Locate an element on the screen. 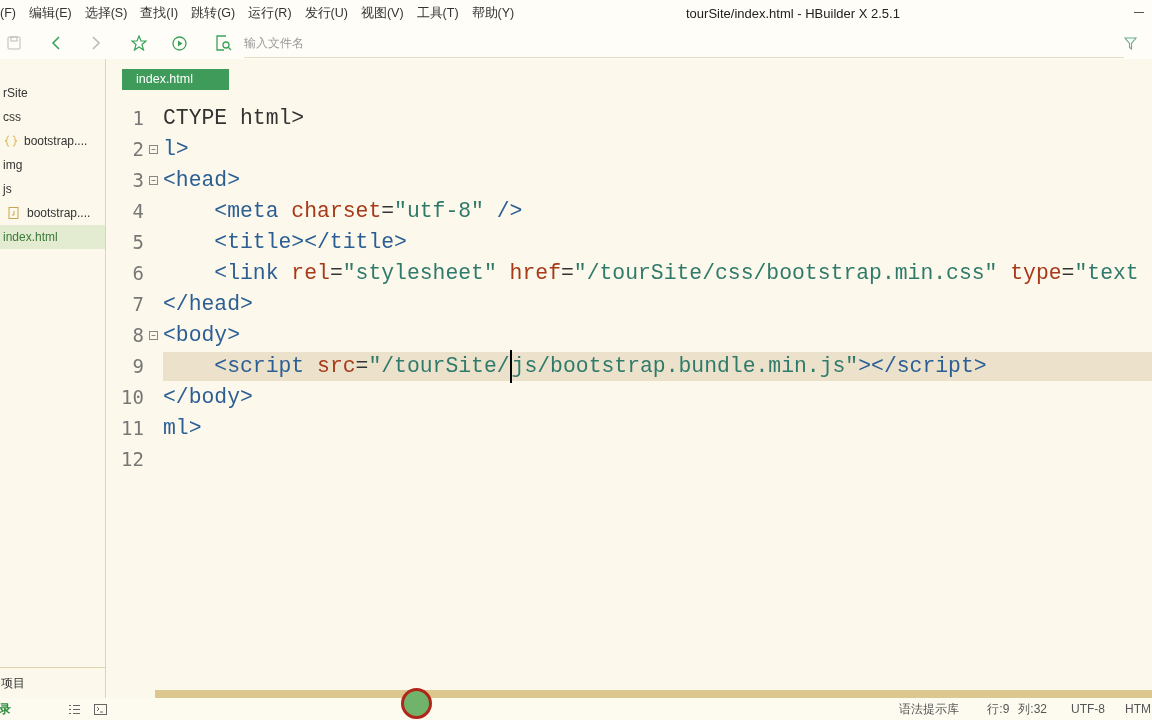 The height and width of the screenshot is (720, 1152). line-number: 3 is located at coordinates (137, 181).